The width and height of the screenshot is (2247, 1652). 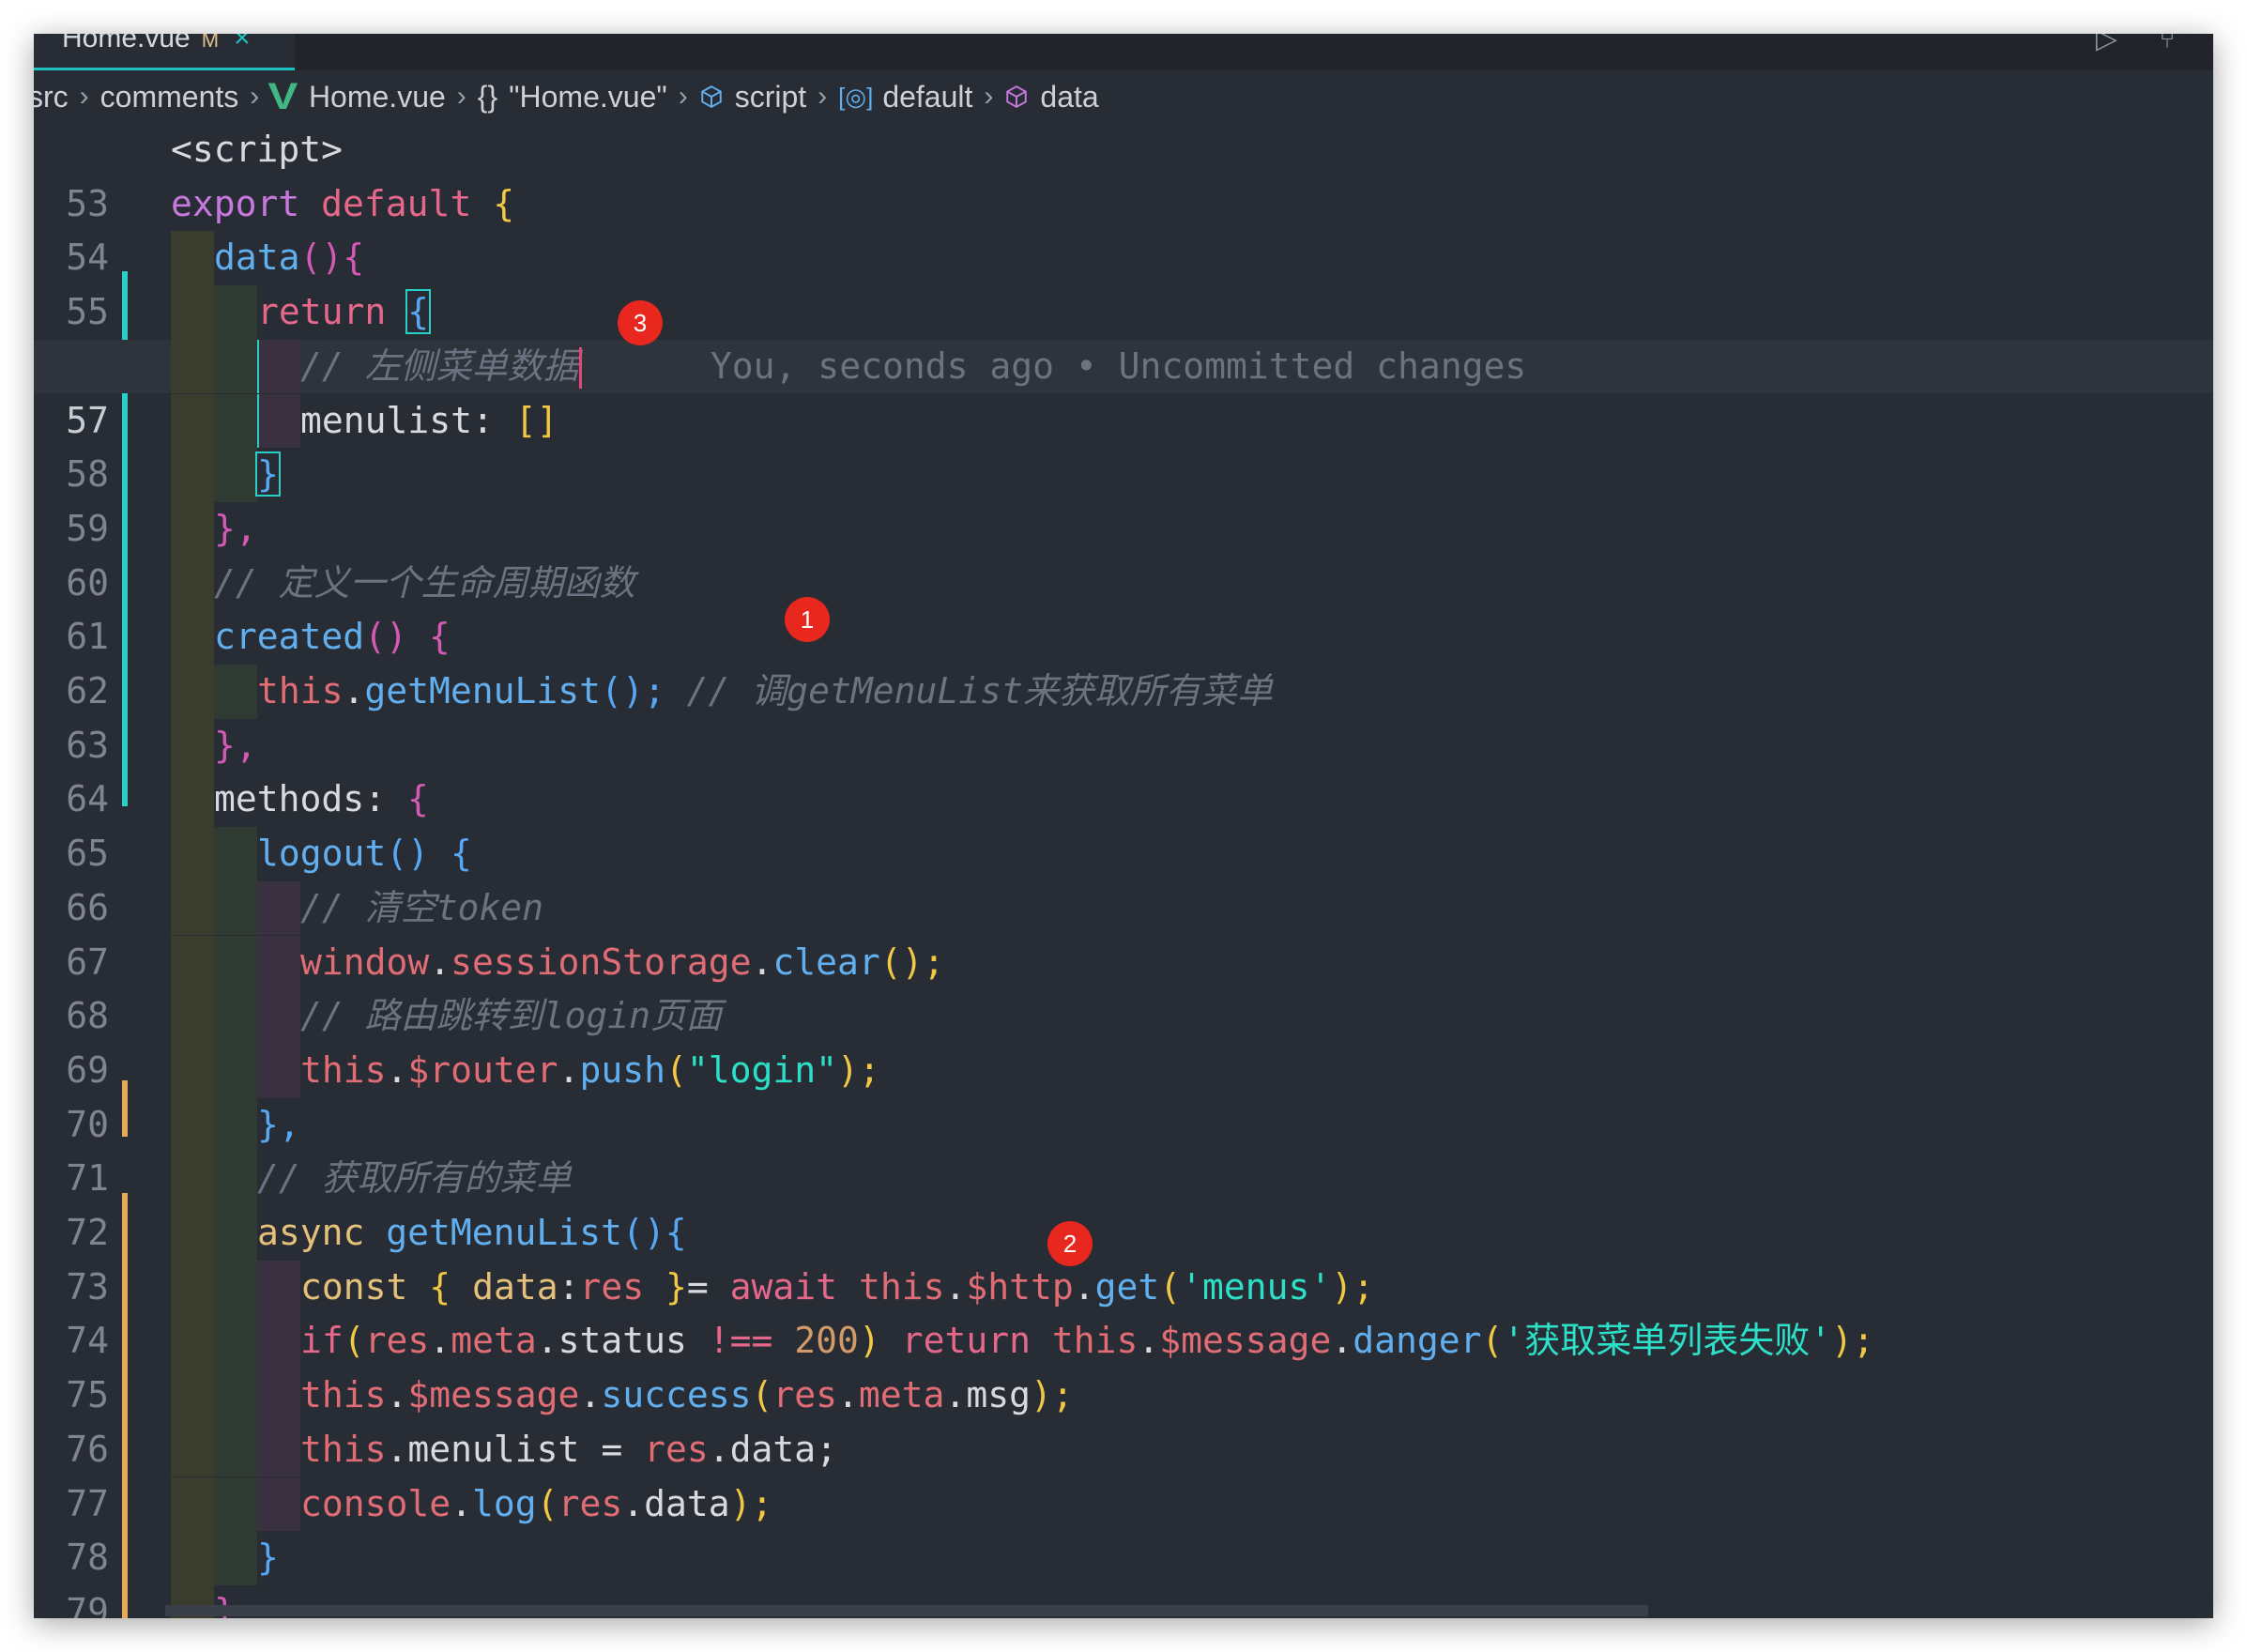 What do you see at coordinates (752, 97) in the screenshot?
I see `breadcrumb-script: script` at bounding box center [752, 97].